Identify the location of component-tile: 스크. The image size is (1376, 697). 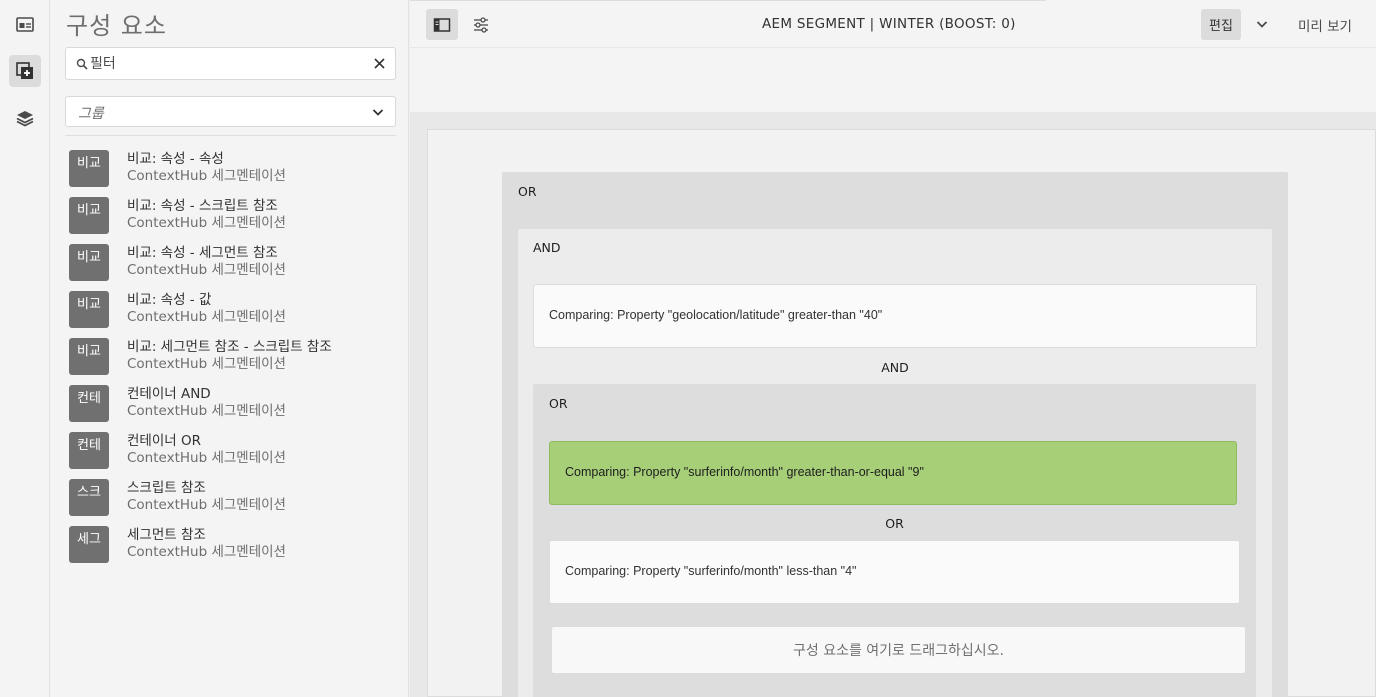
(89, 497).